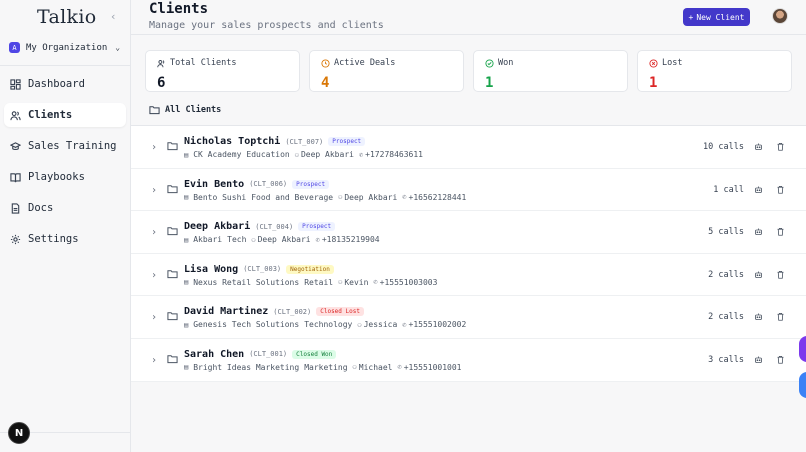  I want to click on sidebar-item-label: Dashboard, so click(56, 84).